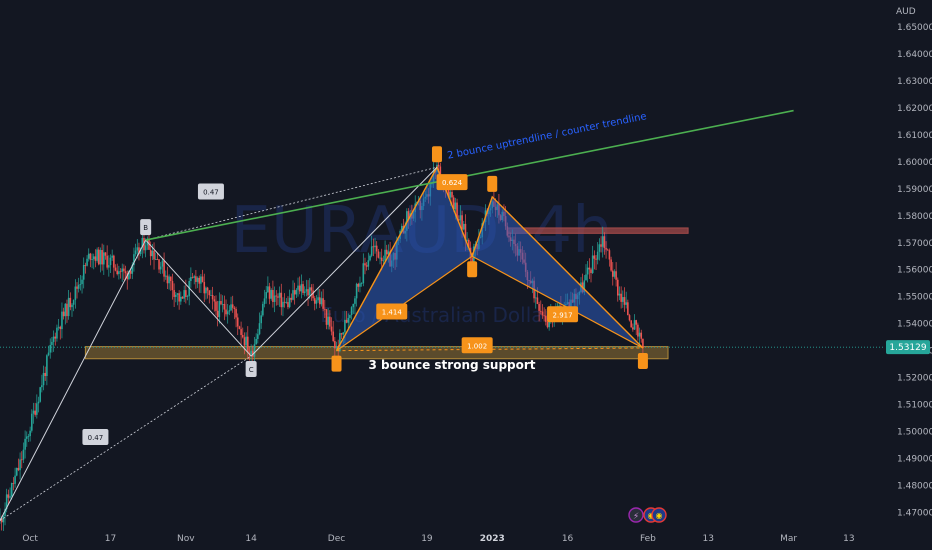  I want to click on support-zone, so click(376, 353).